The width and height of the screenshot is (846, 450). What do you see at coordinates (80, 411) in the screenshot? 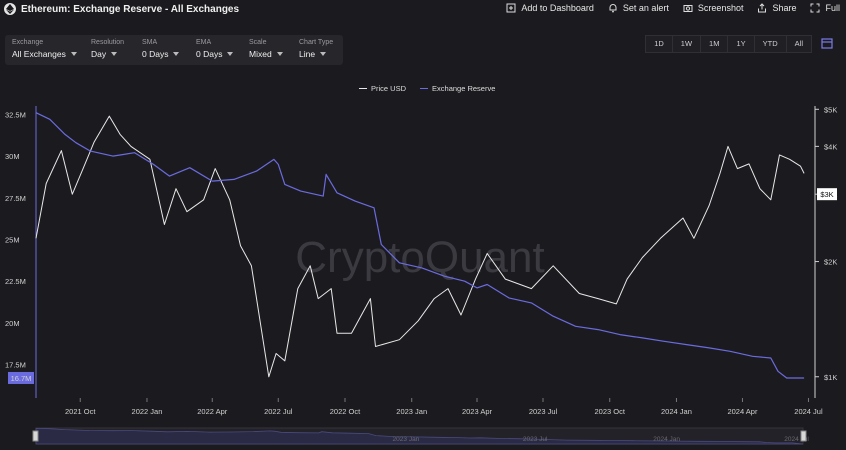
I see `x-tick-label: 2021 Oct` at bounding box center [80, 411].